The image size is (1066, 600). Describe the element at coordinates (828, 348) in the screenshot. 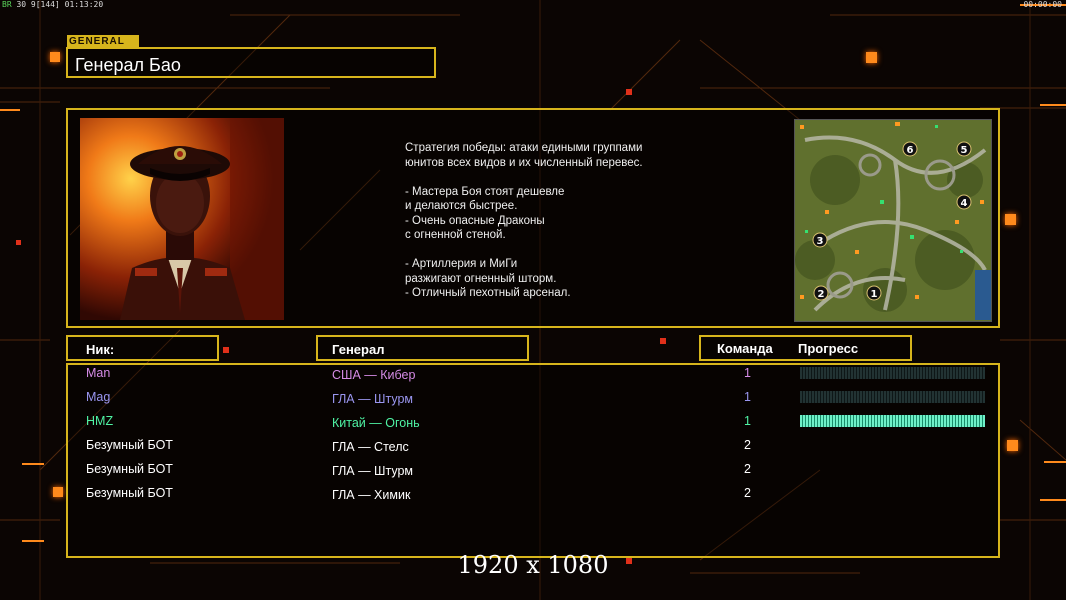

I see `progress-header: Прогресс` at that location.